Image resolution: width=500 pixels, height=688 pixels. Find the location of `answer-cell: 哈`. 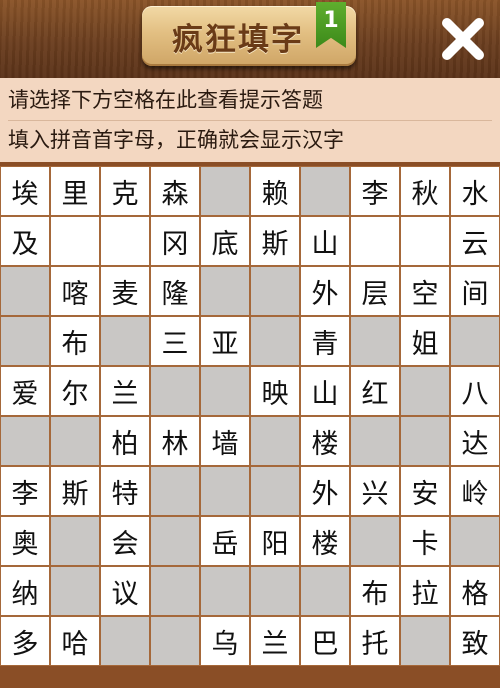

answer-cell: 哈 is located at coordinates (75, 641).